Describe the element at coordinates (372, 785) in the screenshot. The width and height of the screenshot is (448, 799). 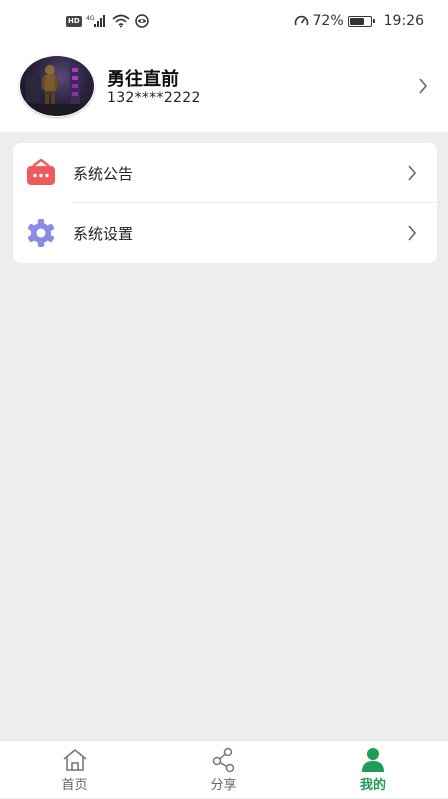
I see `tab-label: 我的` at that location.